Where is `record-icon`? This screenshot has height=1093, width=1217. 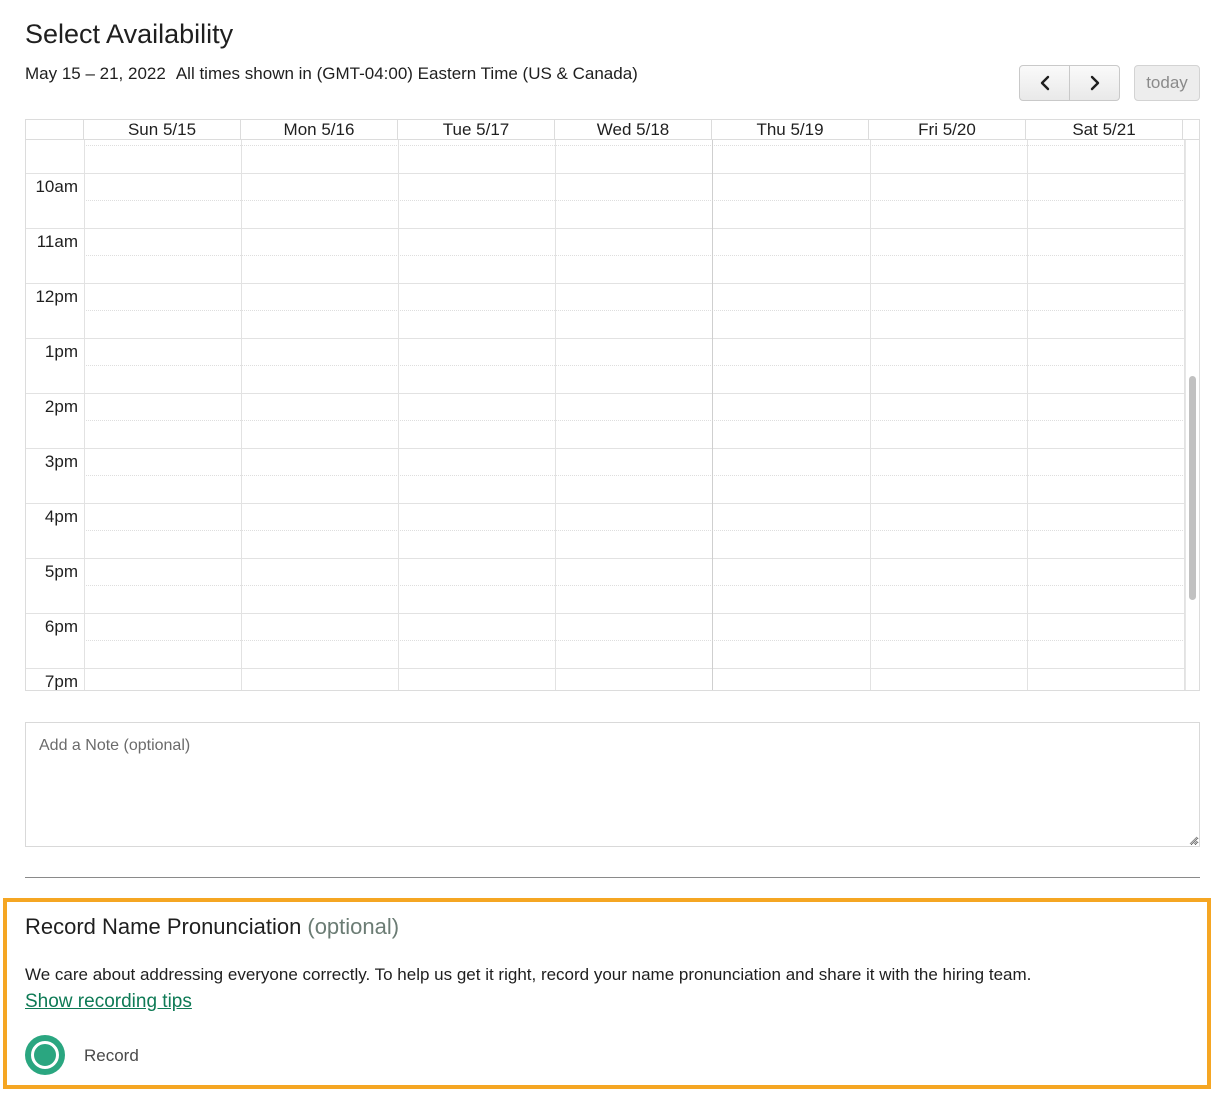 record-icon is located at coordinates (45, 1055).